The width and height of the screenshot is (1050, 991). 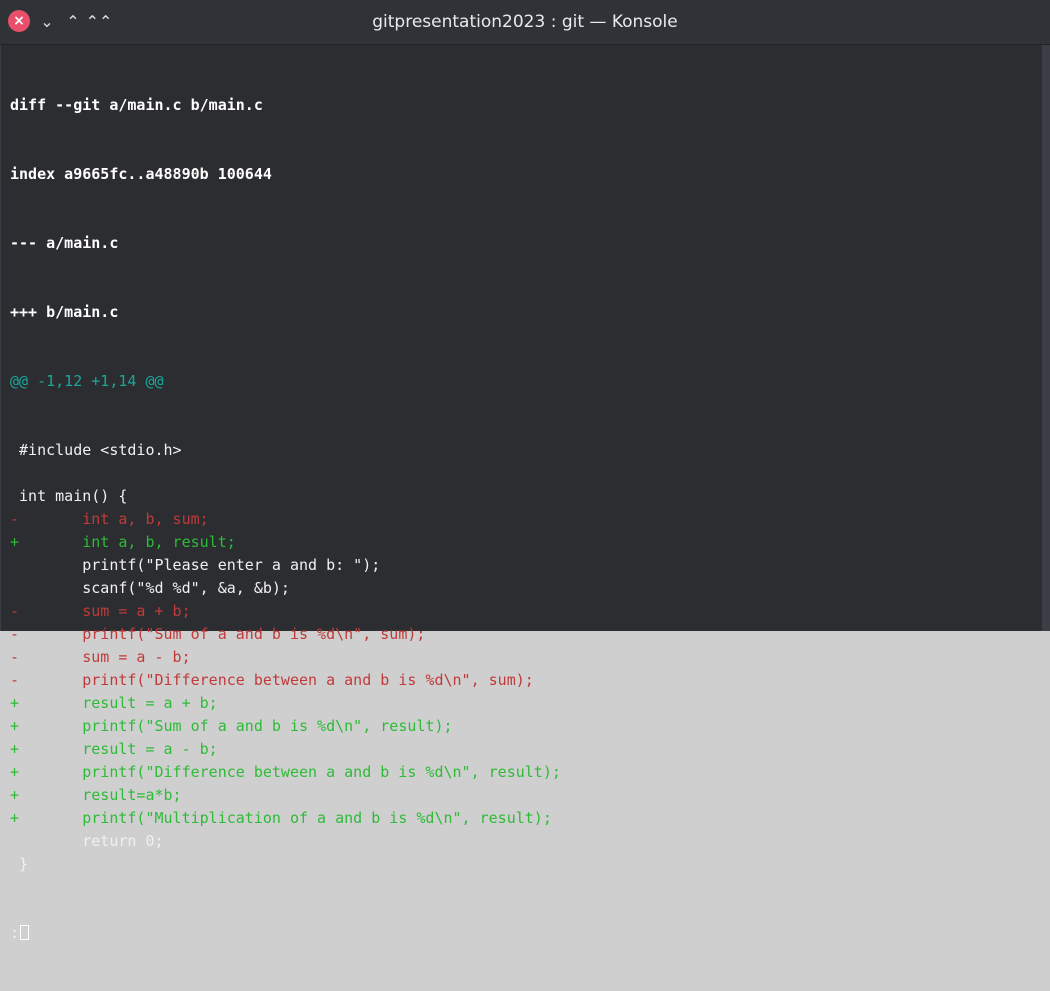 I want to click on context-line: scanf("%d %d", &a, &b);, so click(x=150, y=588).